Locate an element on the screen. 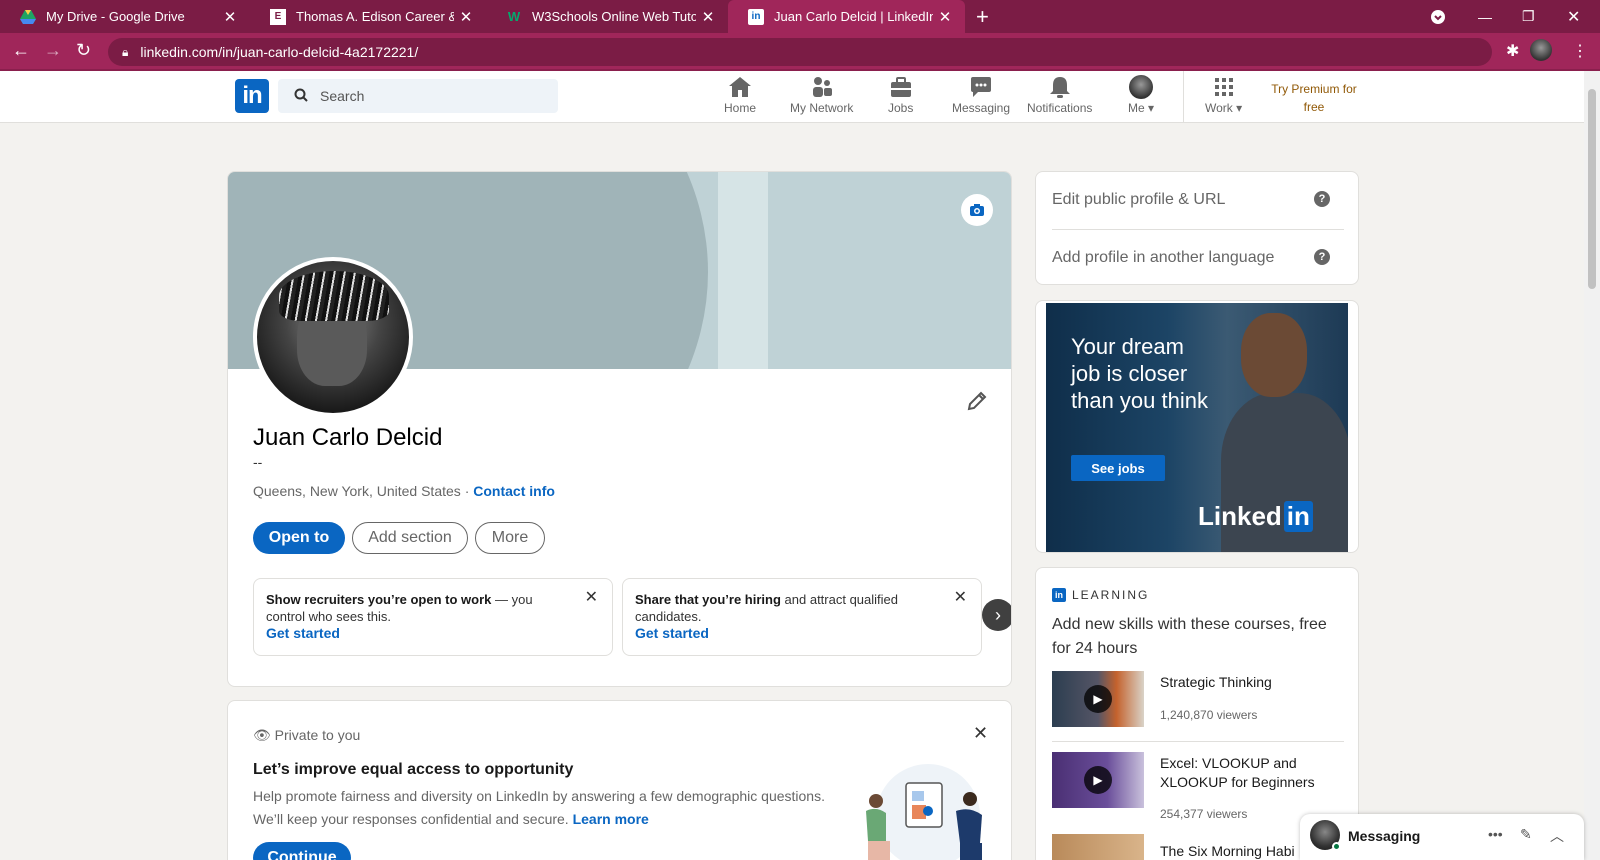 The image size is (1600, 860). bell-icon is located at coordinates (1060, 87).